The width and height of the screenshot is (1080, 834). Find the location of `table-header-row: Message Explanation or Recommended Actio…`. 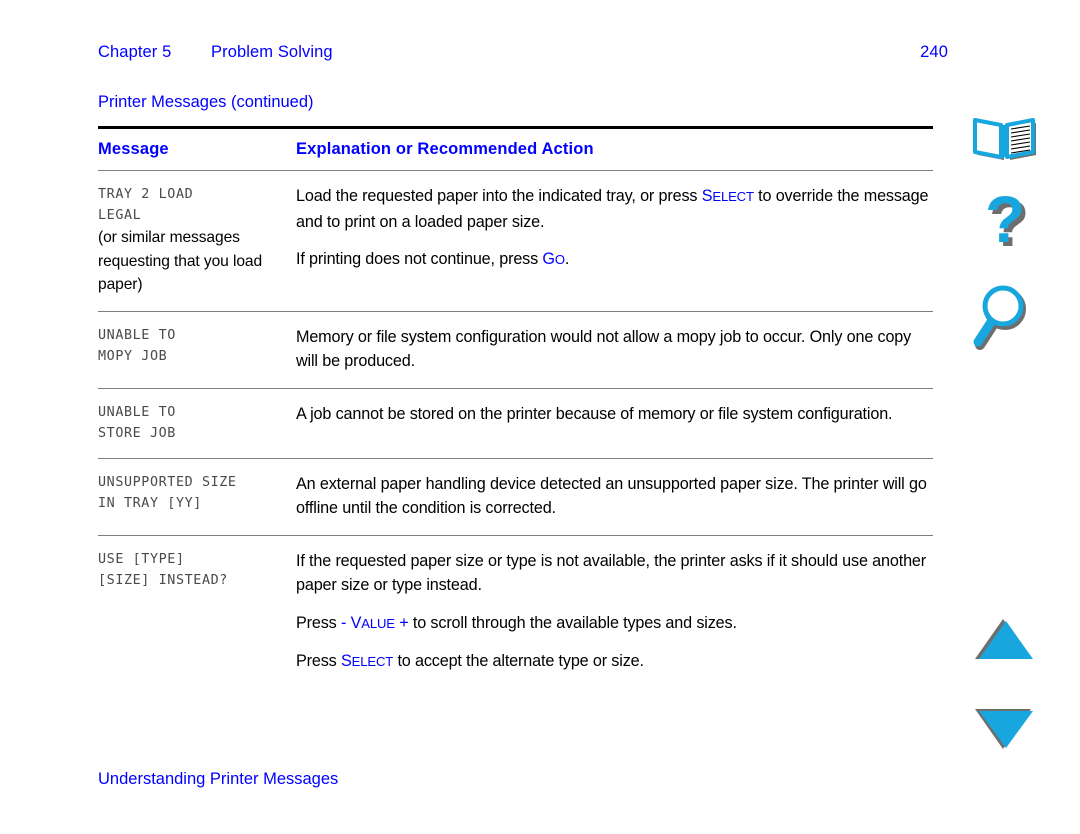

table-header-row: Message Explanation or Recommended Actio… is located at coordinates (515, 149).